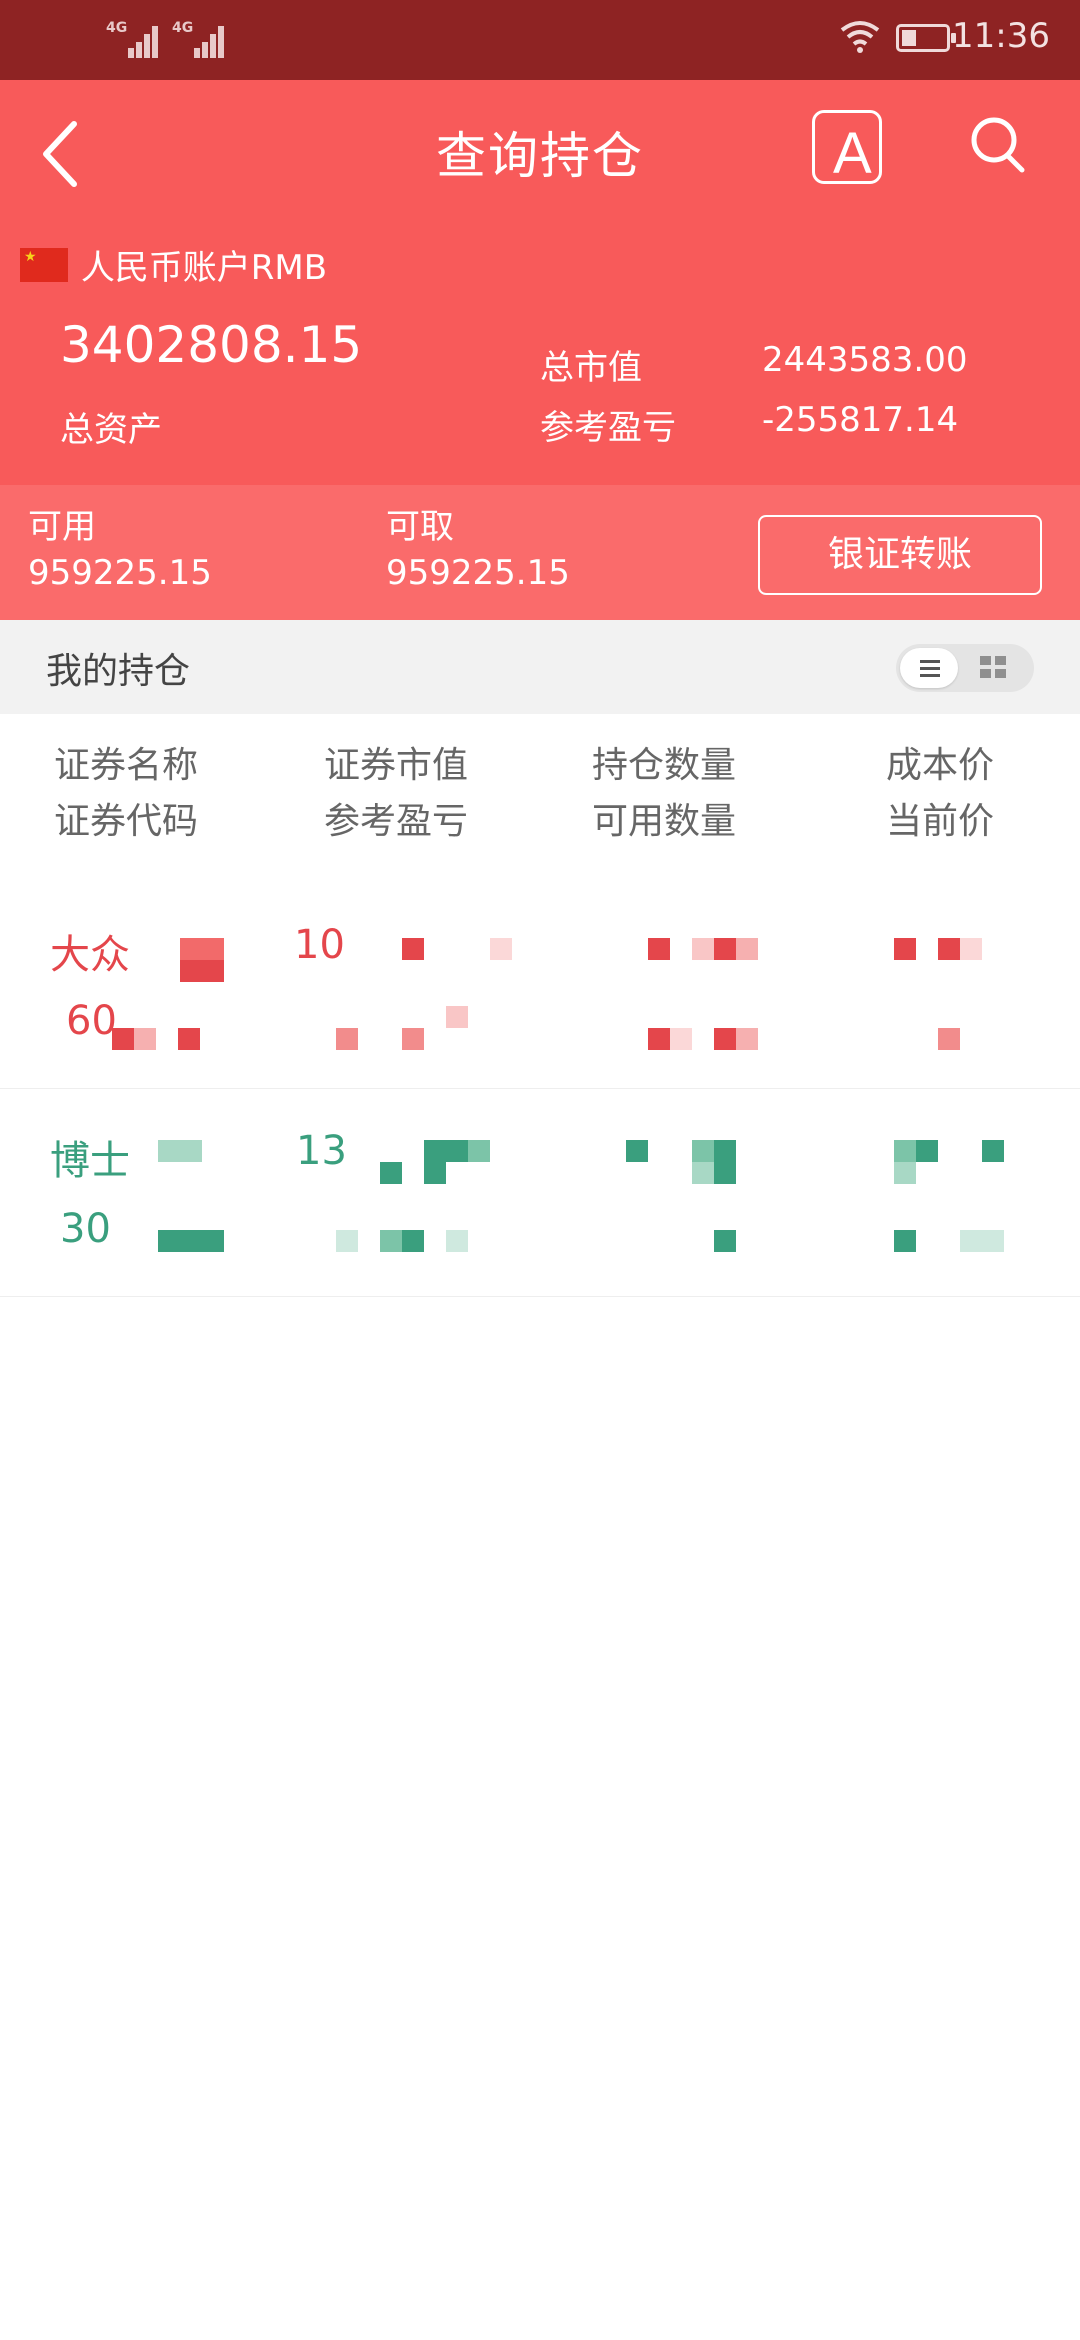 This screenshot has width=1080, height=2340. What do you see at coordinates (540, 1192) in the screenshot?
I see `table-row: 博士 30 13` at bounding box center [540, 1192].